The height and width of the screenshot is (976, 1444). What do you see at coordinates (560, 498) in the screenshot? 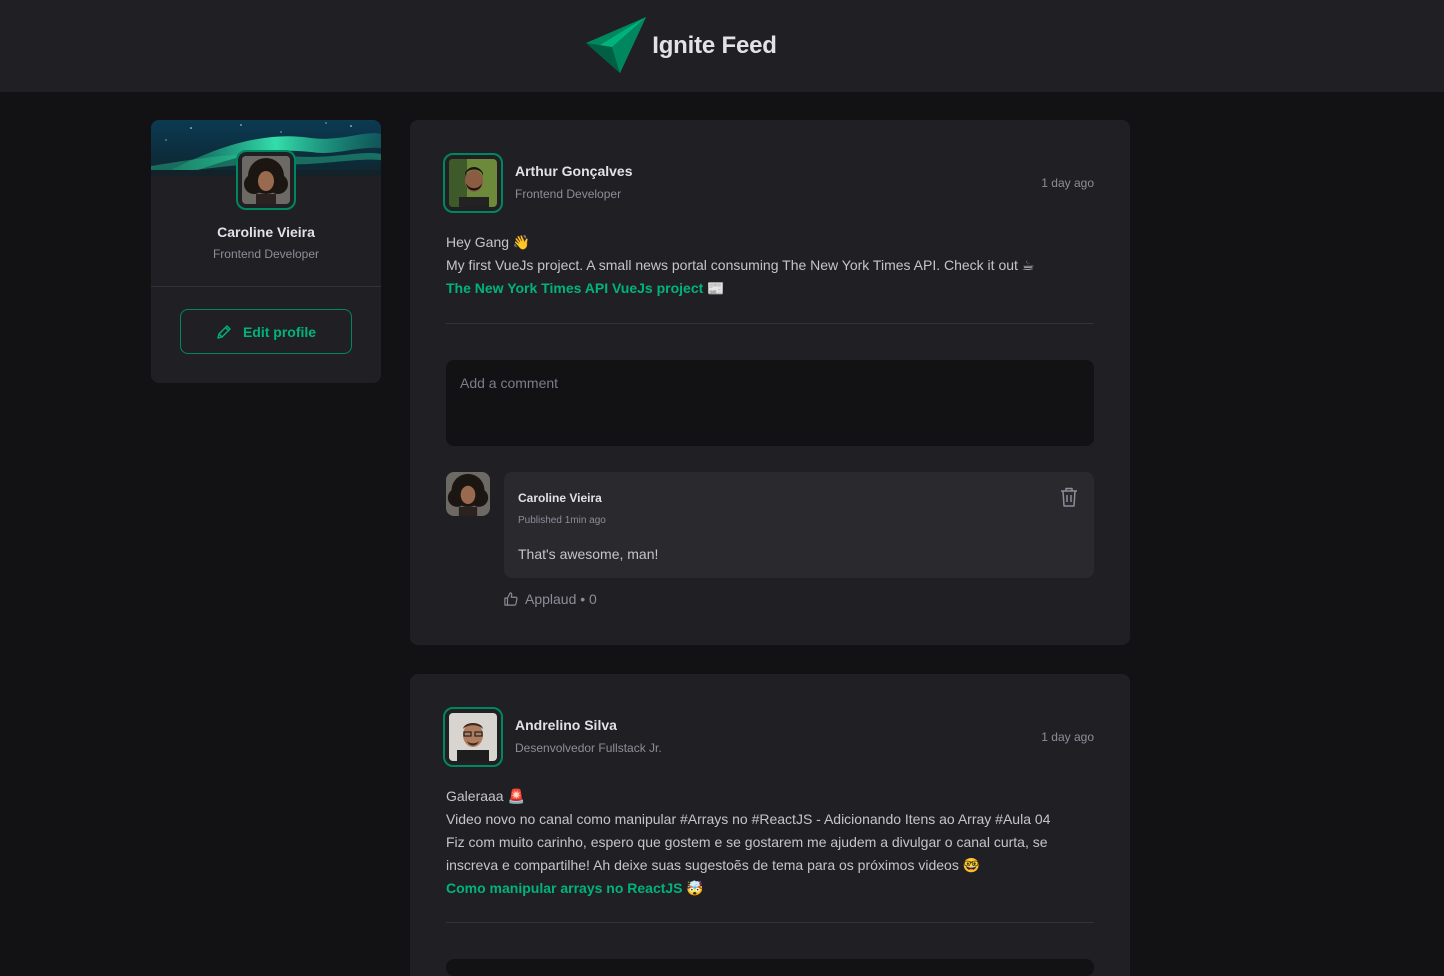
I see `comment-author-name: Caroline Vieira` at bounding box center [560, 498].